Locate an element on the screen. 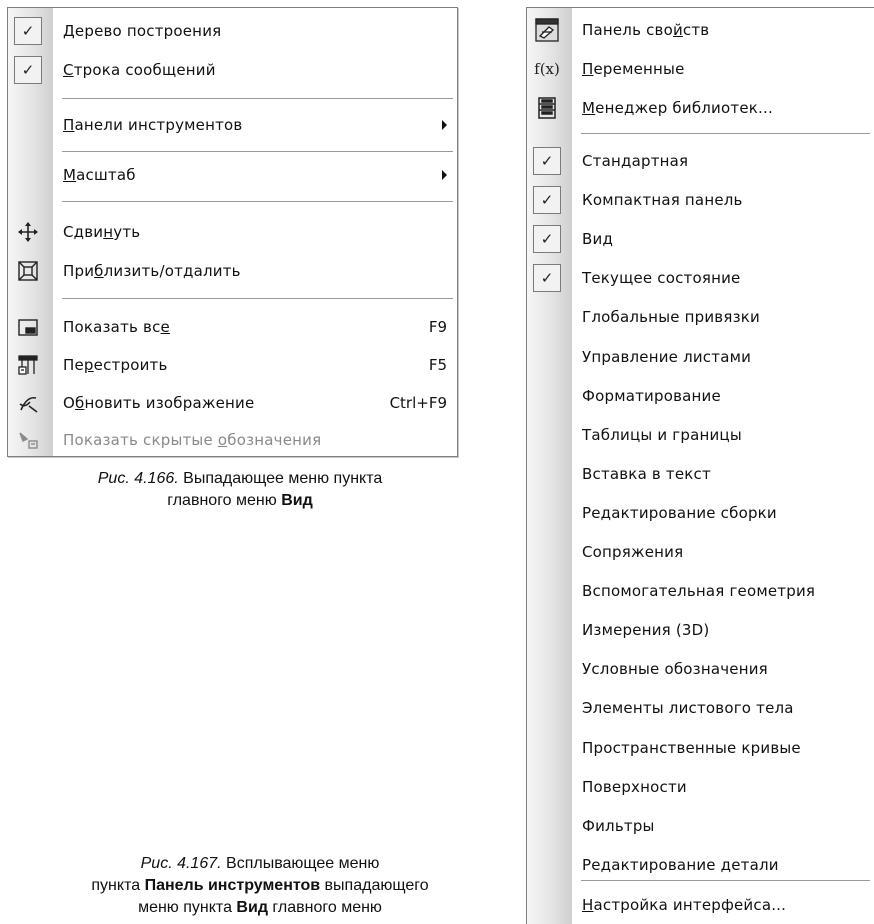 This screenshot has height=924, width=874. toolbar-toggle-item: ✓ Компактная панель is located at coordinates (700, 200).